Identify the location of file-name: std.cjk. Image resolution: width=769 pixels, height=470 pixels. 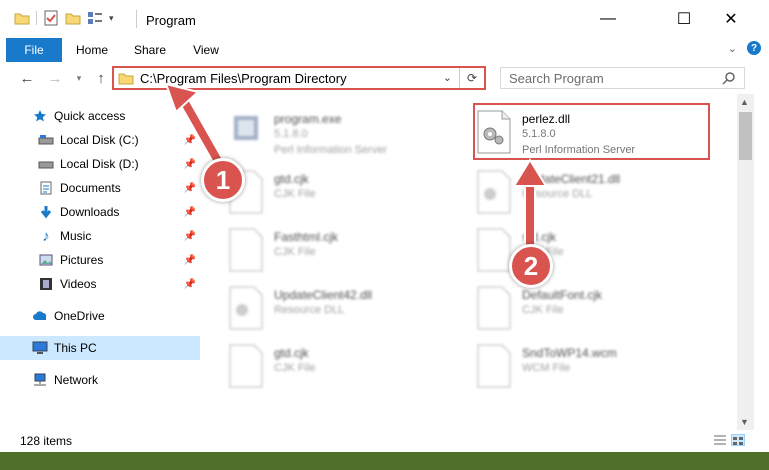
(539, 237).